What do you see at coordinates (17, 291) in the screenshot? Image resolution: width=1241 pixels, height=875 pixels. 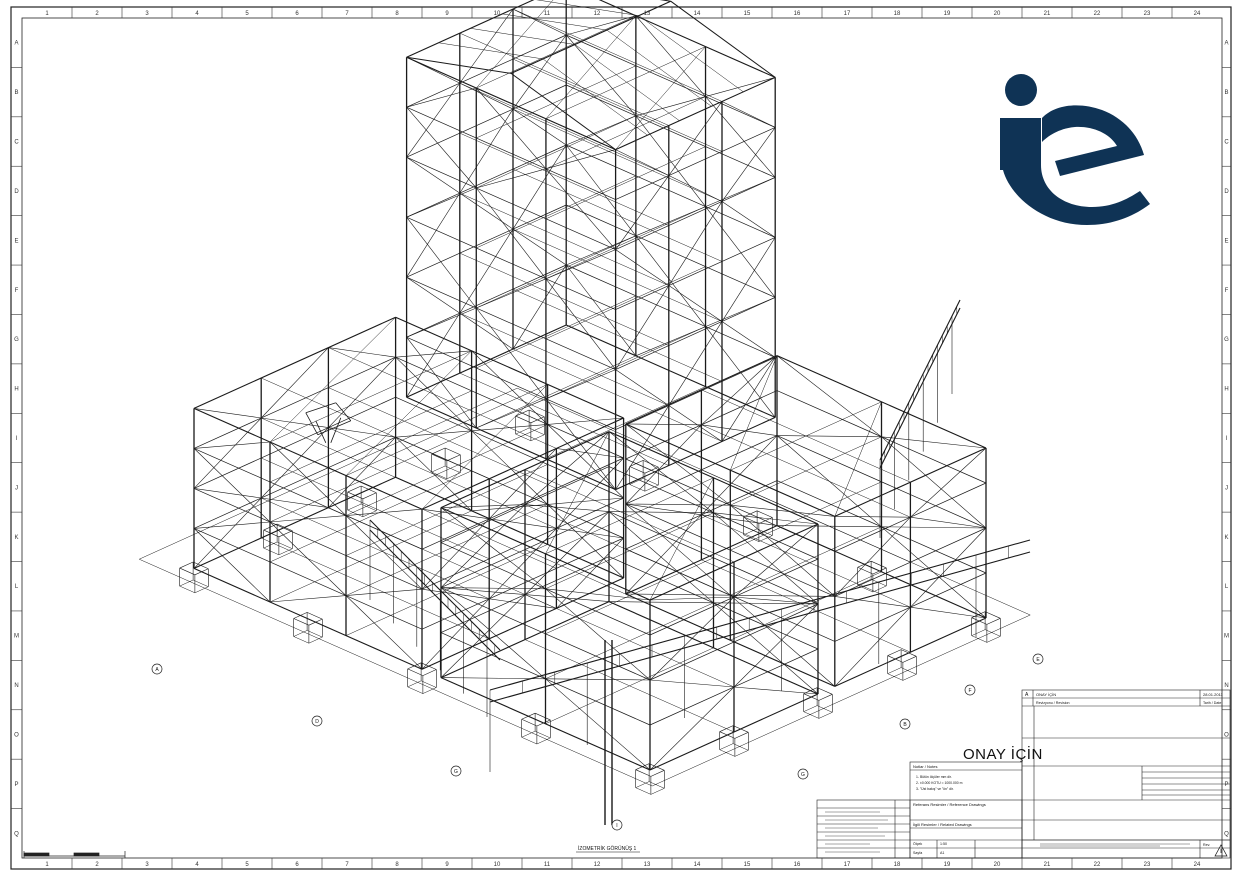 I see `border-letter-left: F` at bounding box center [17, 291].